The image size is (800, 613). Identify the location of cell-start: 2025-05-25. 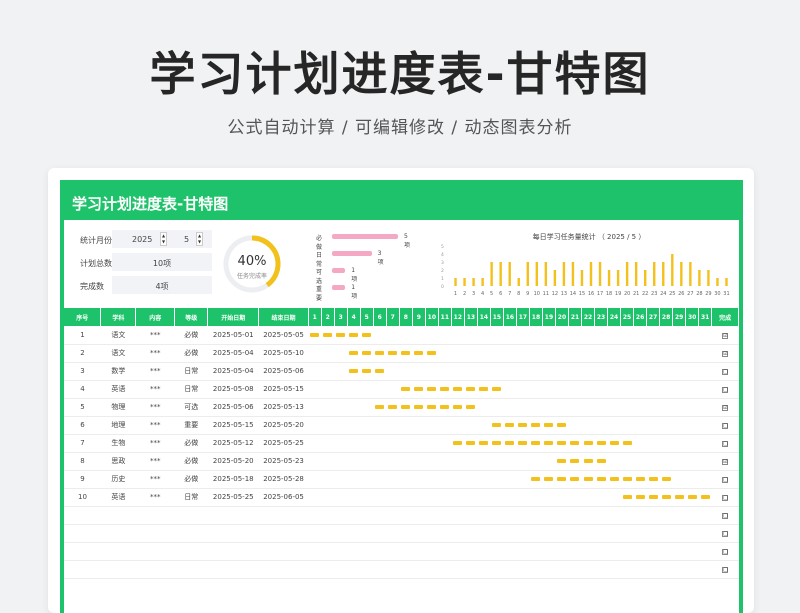
(233, 497).